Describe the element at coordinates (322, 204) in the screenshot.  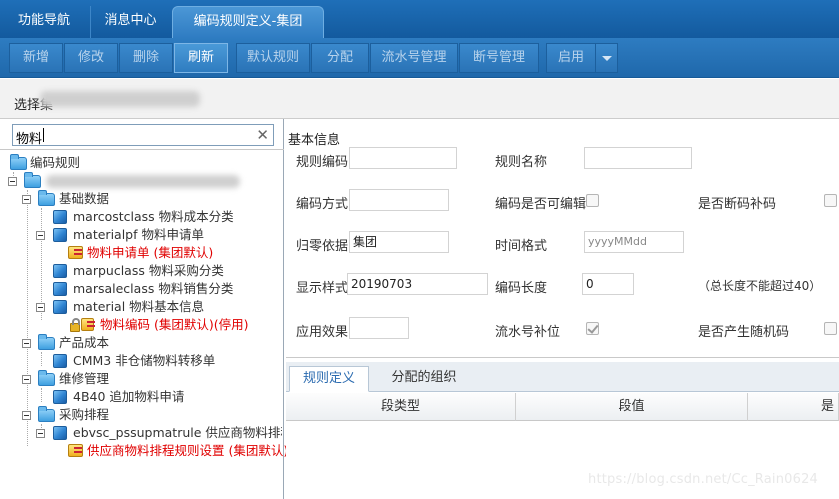
I see `code-mode-label: 编码方式` at that location.